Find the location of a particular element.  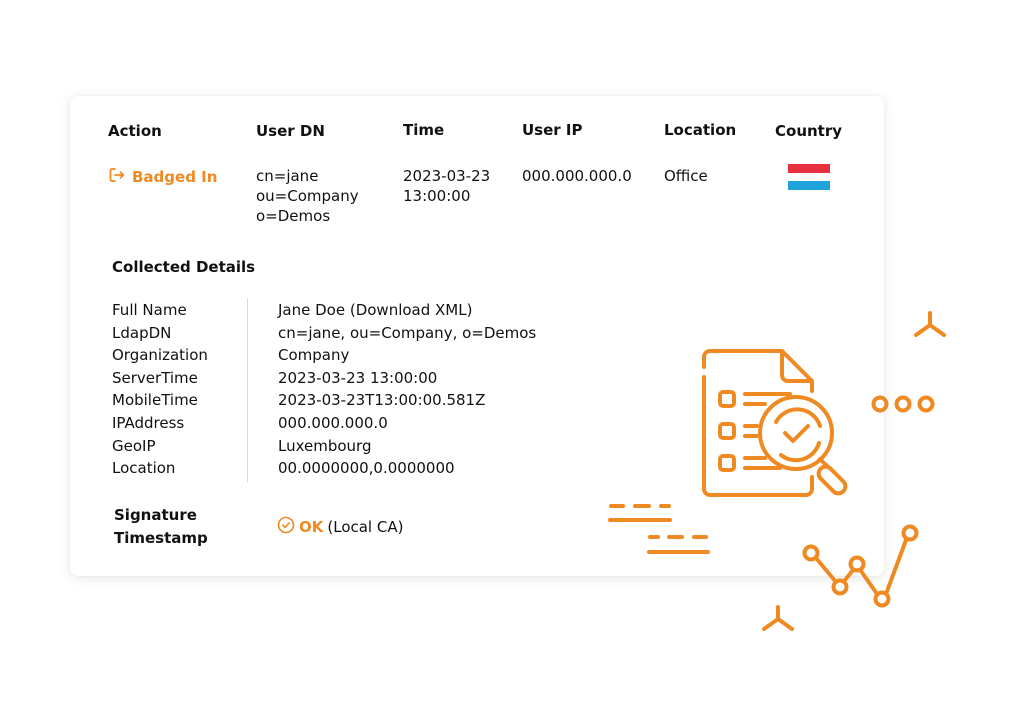

dashed-lines-decoration is located at coordinates (659, 529).